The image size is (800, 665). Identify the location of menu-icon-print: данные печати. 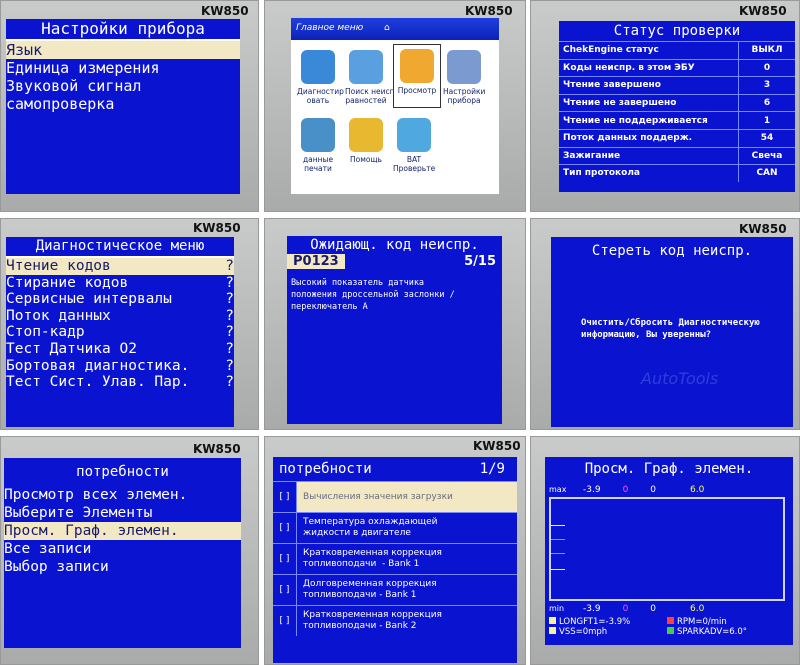
(318, 146).